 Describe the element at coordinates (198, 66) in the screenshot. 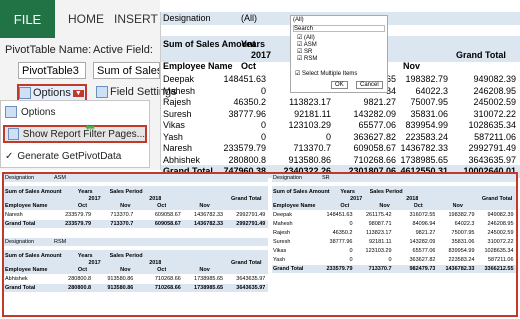

I see `row-label-header: Employee Name` at that location.